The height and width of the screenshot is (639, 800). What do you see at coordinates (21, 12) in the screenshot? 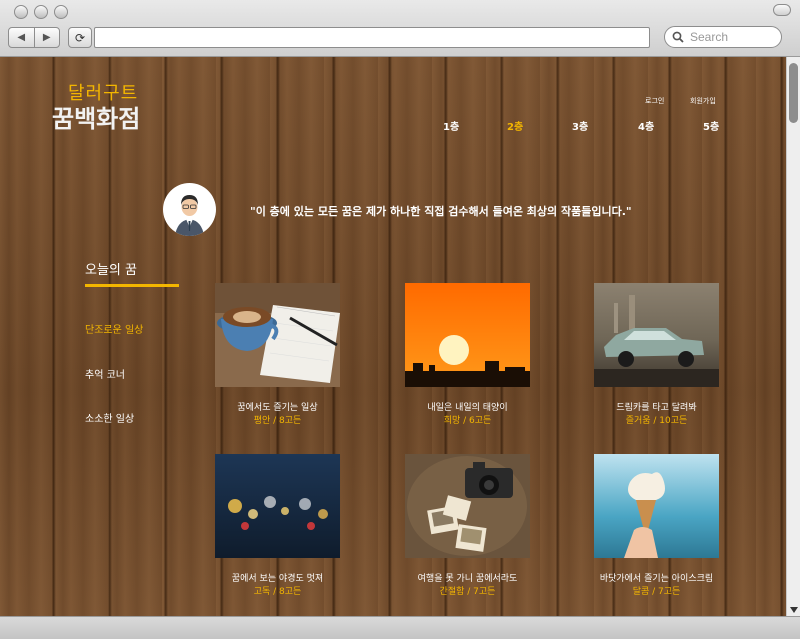
I see `close-window-button` at bounding box center [21, 12].